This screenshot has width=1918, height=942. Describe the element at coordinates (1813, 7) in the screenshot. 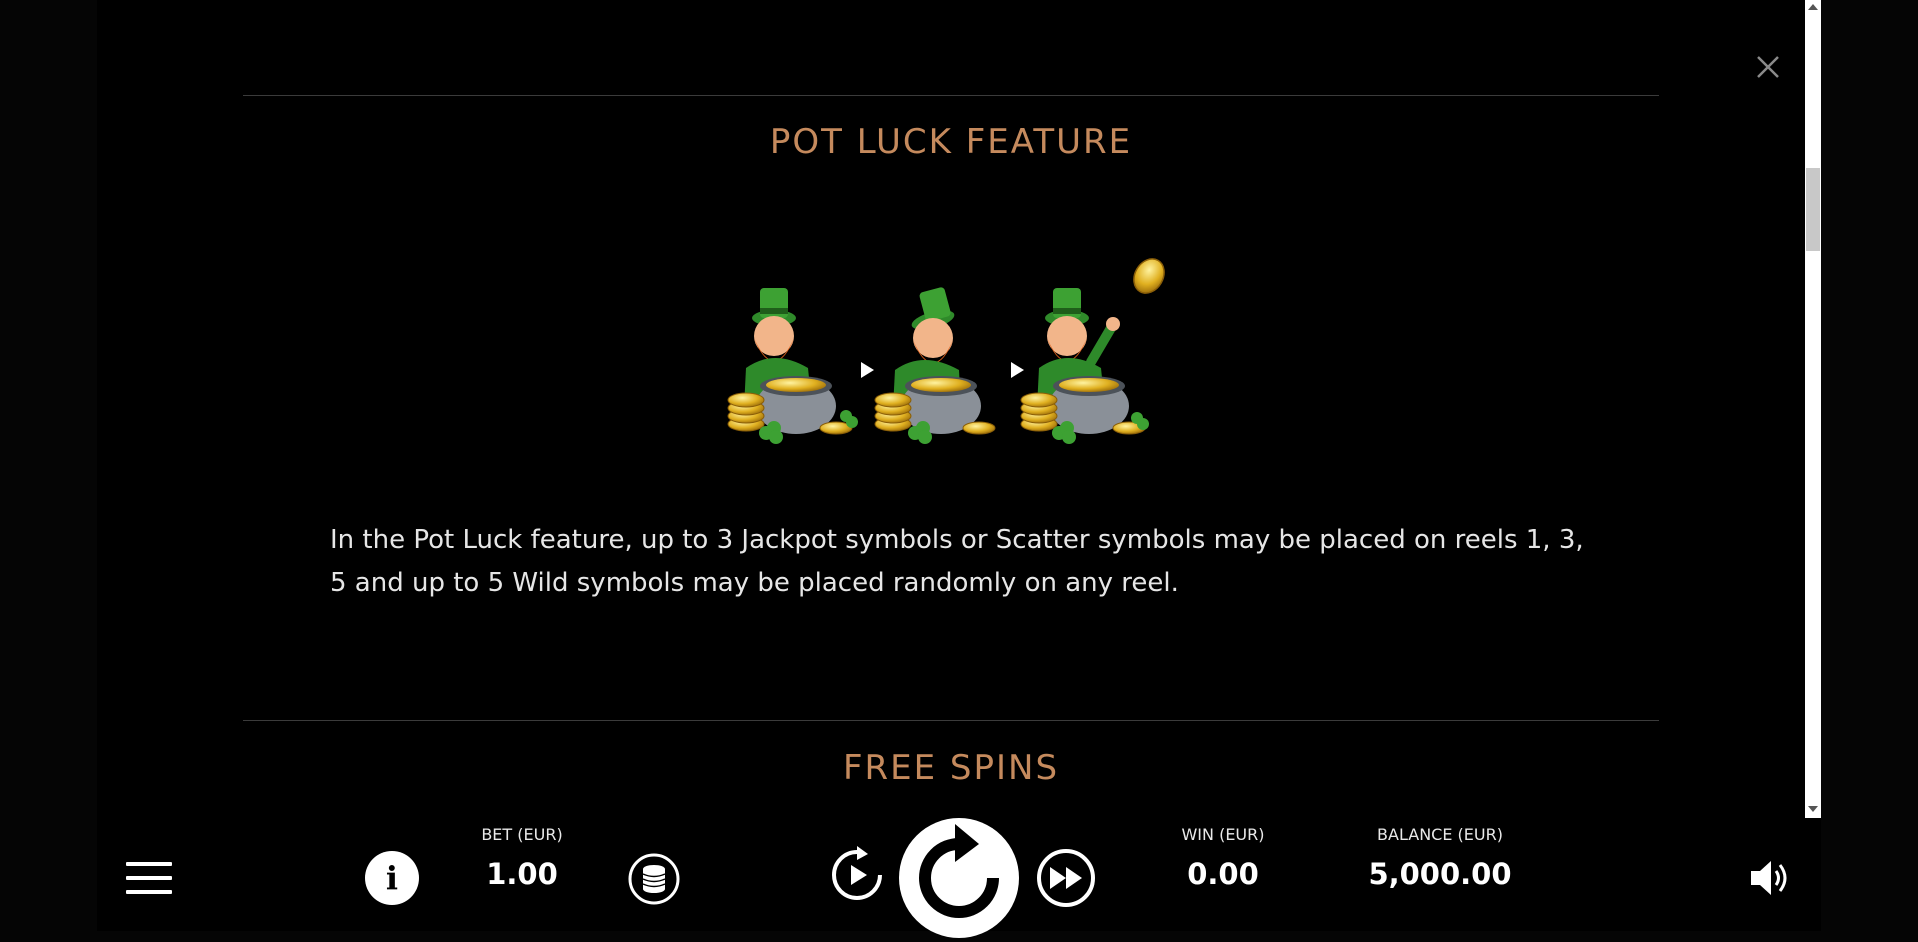

I see `scroll-up-arrow-icon` at that location.